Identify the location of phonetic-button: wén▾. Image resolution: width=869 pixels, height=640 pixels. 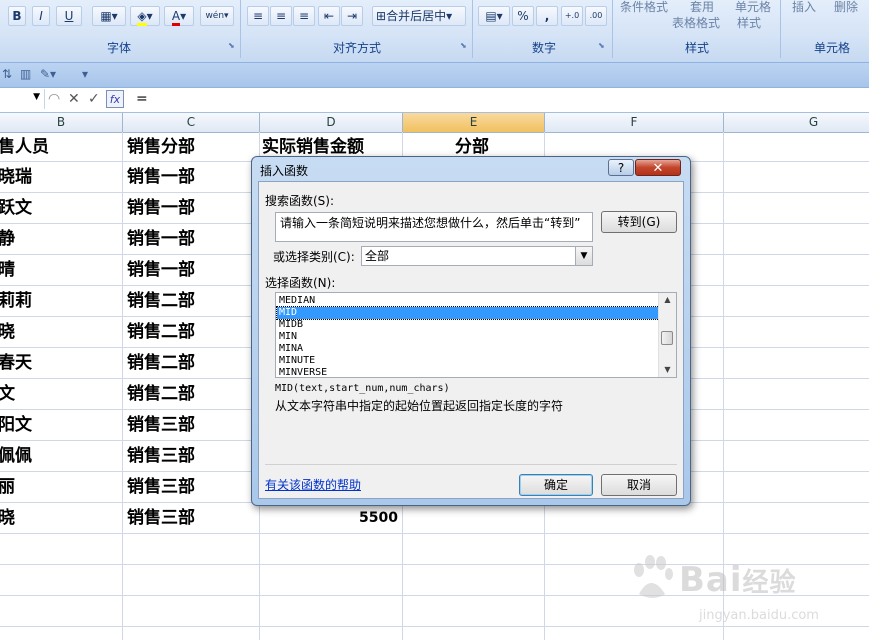
(217, 16).